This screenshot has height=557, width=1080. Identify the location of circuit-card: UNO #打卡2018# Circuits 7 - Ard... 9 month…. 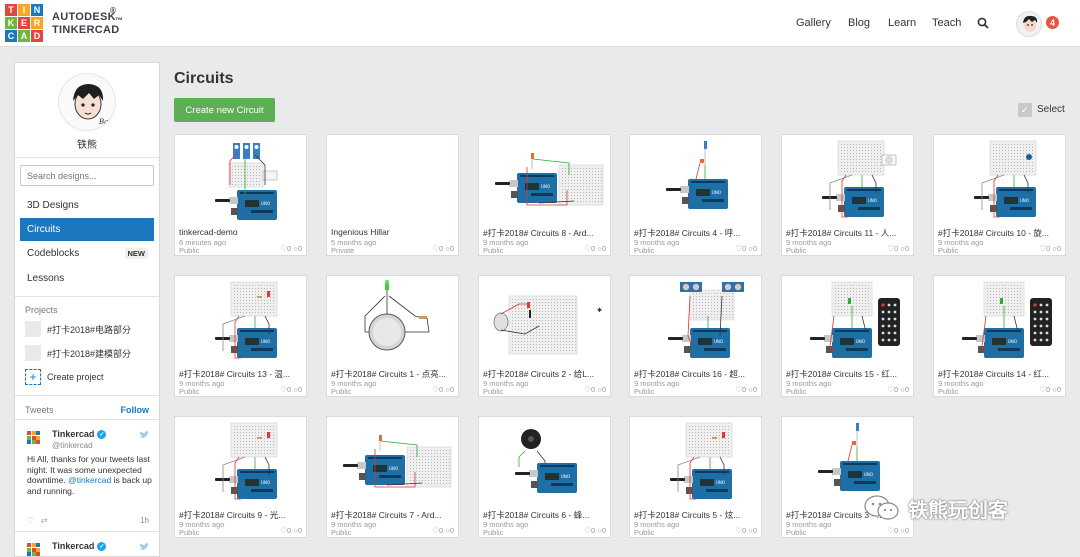
(392, 477).